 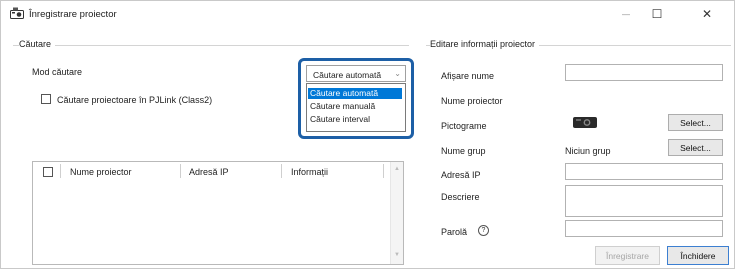 What do you see at coordinates (588, 151) in the screenshot?
I see `group-name-value: Niciun grup` at bounding box center [588, 151].